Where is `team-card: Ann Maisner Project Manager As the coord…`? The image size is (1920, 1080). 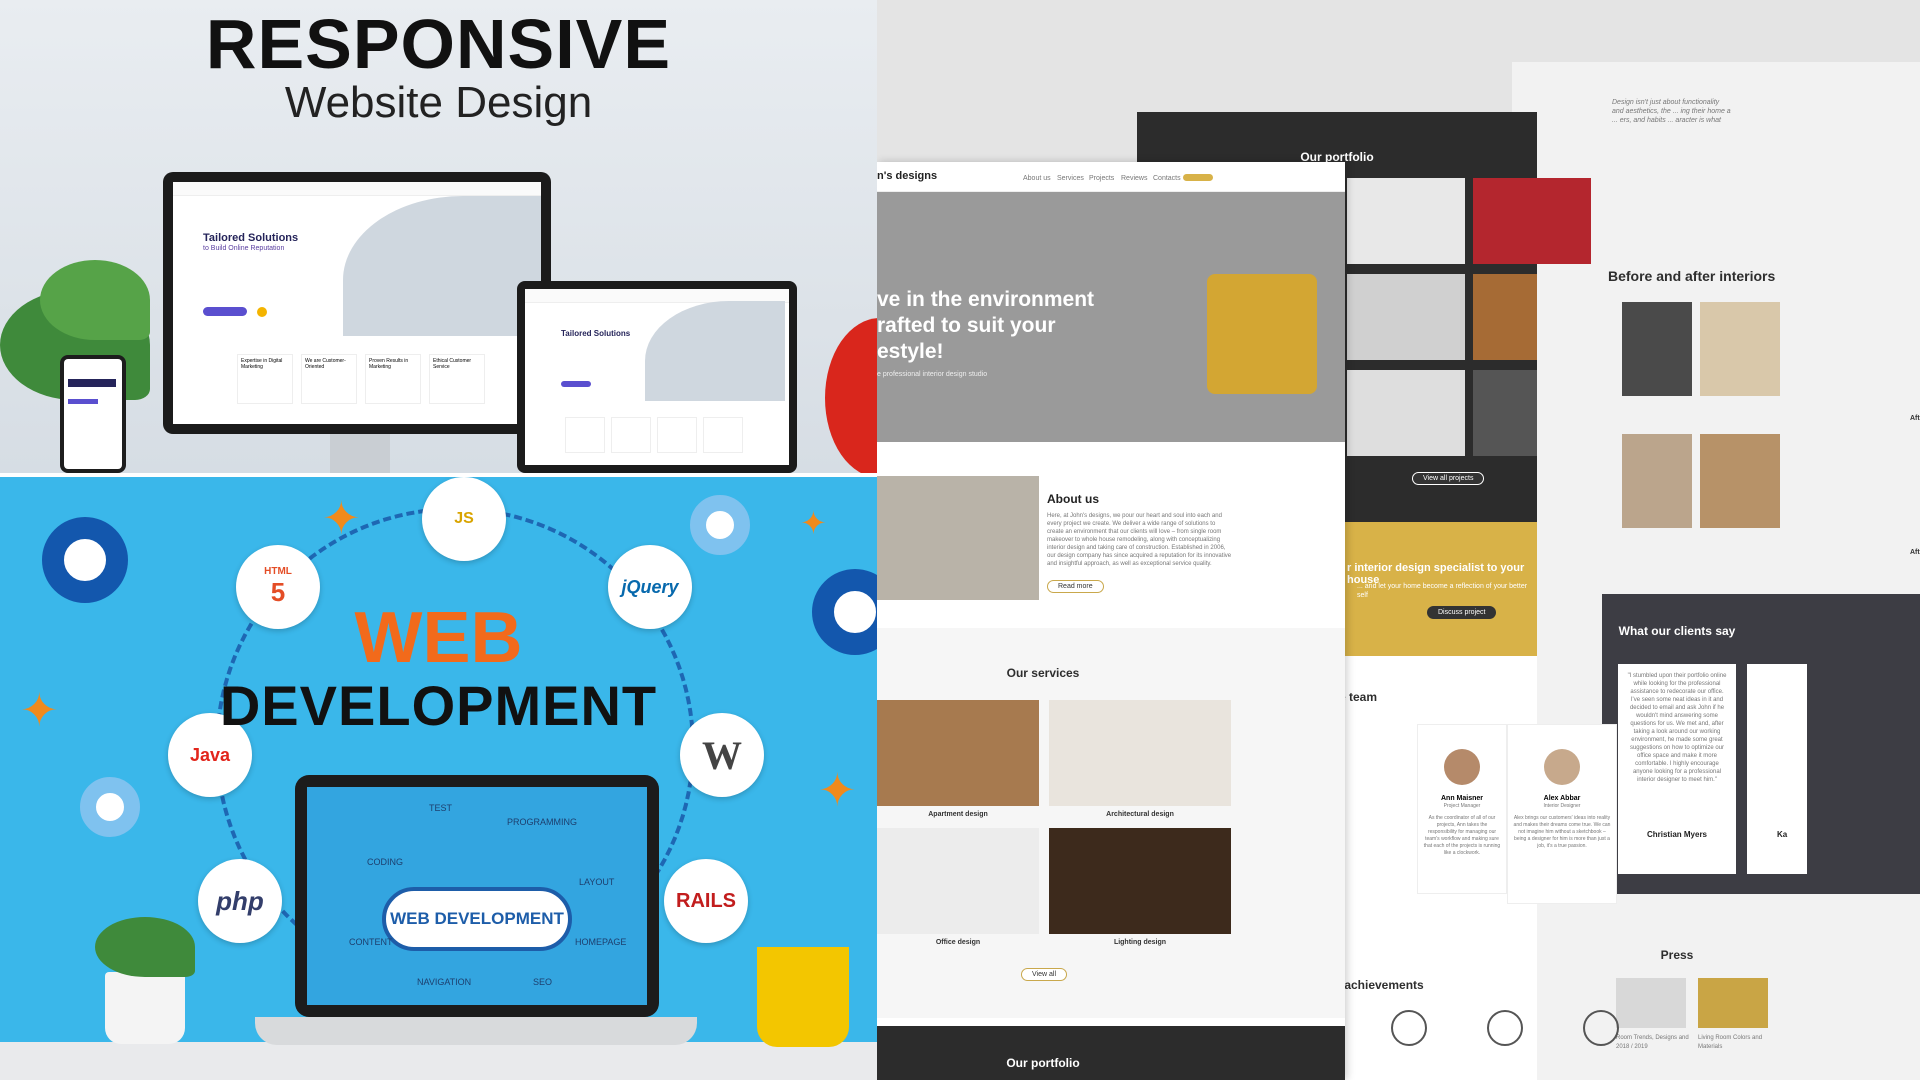 team-card: Ann Maisner Project Manager As the coord… is located at coordinates (1462, 809).